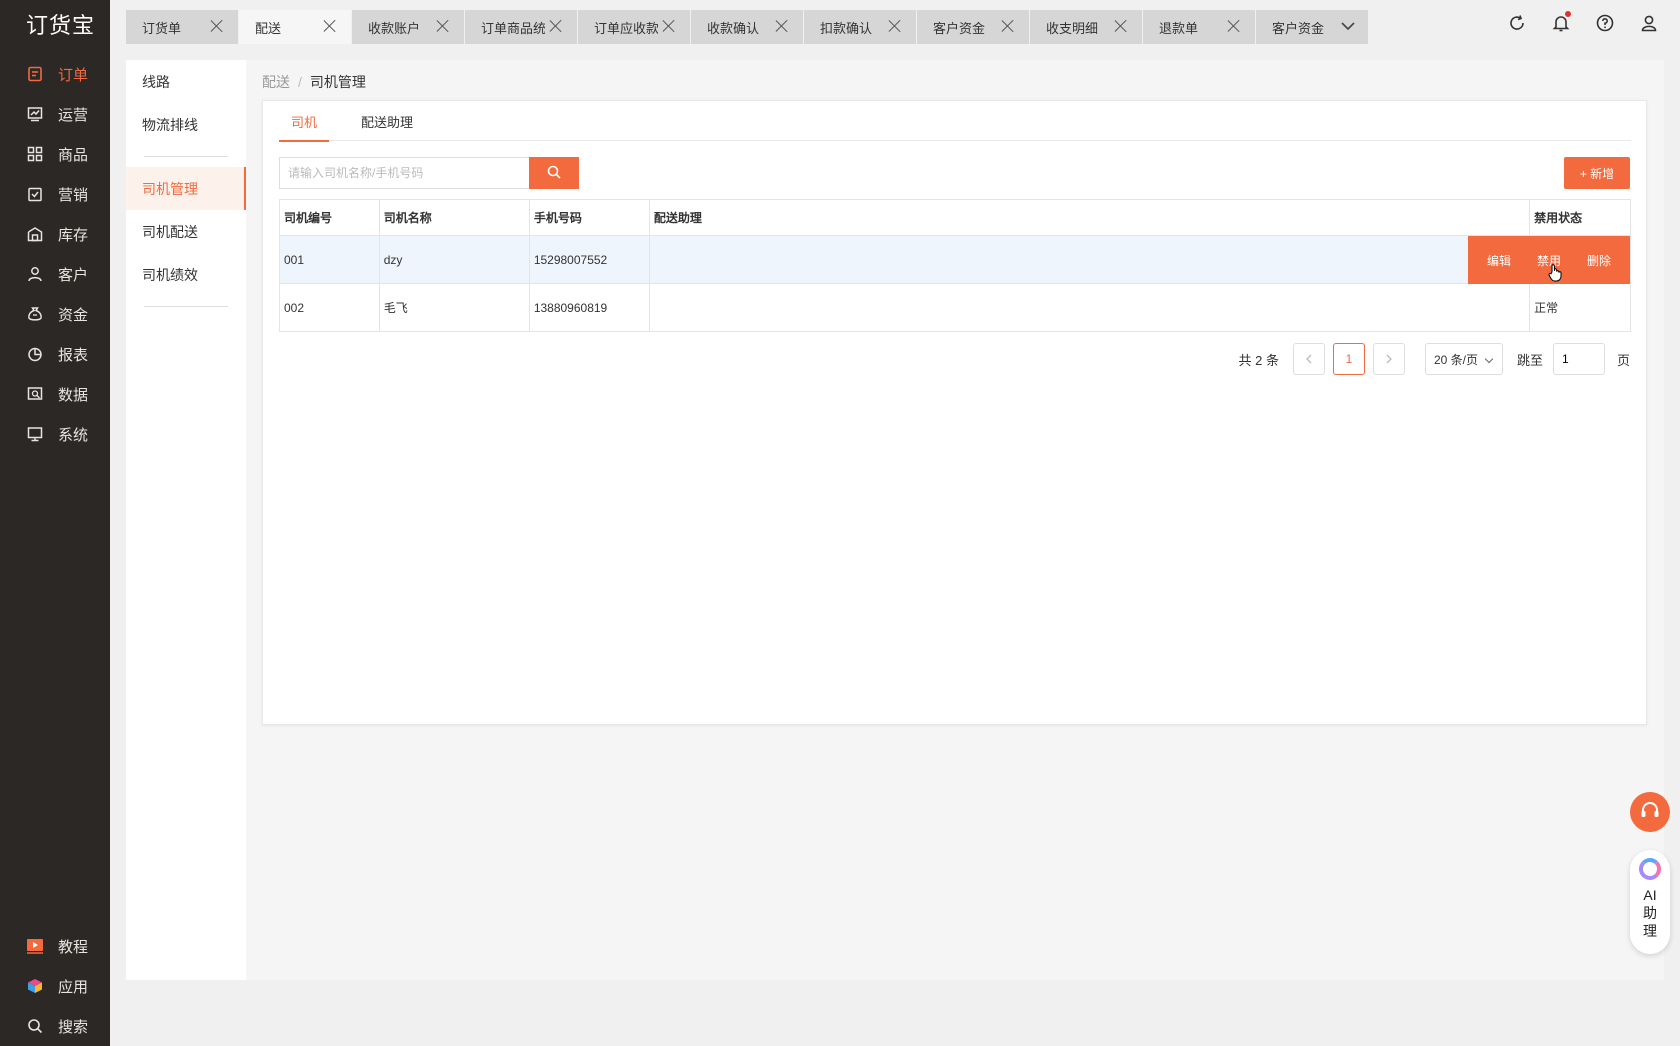 This screenshot has width=1680, height=1046. Describe the element at coordinates (182, 27) in the screenshot. I see `tab-order-list: 订货单` at that location.